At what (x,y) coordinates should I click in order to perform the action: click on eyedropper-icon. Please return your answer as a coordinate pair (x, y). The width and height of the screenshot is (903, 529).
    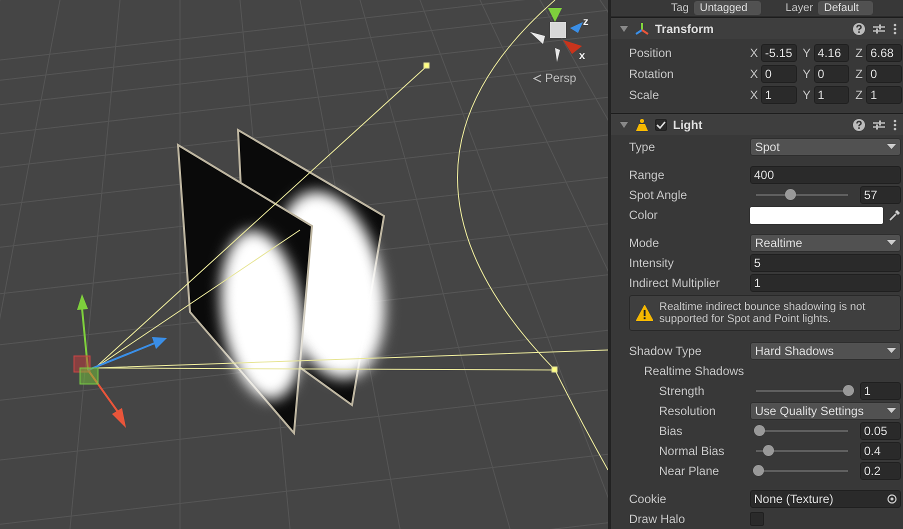
    Looking at the image, I should click on (895, 215).